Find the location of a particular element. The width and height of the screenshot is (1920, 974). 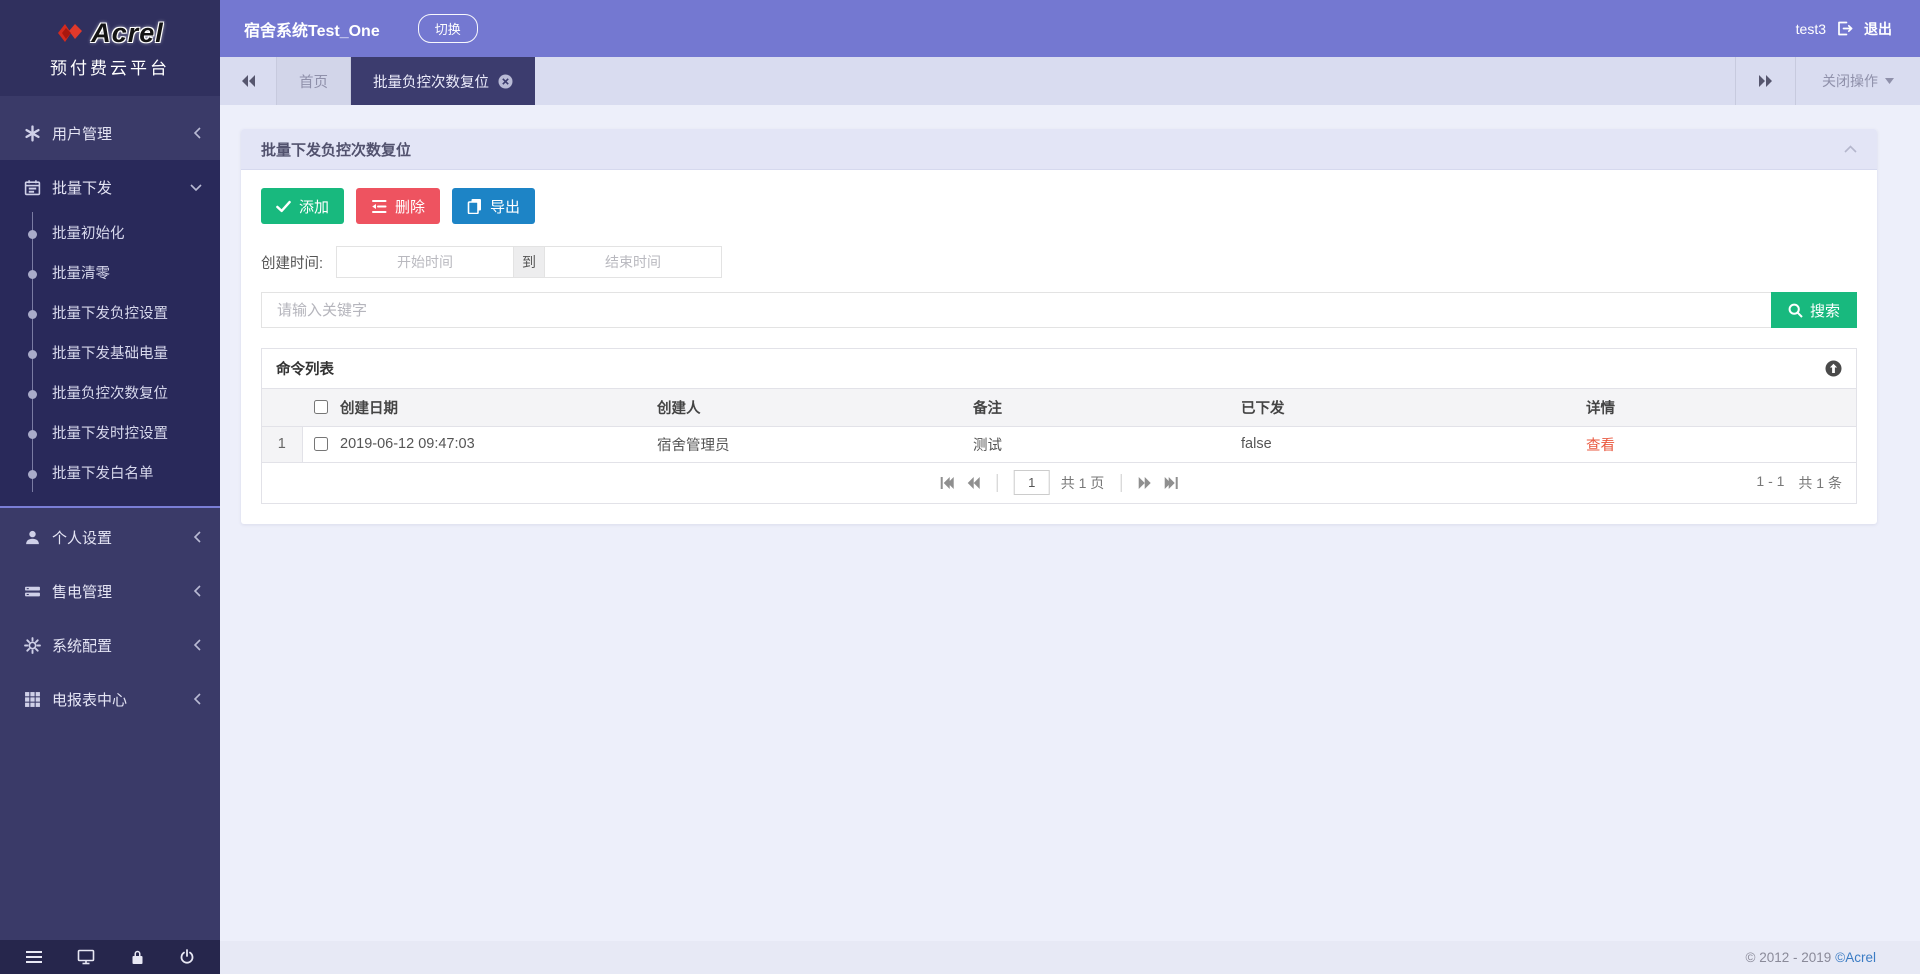

sidebar-item-label: 个人设置 is located at coordinates (82, 538).